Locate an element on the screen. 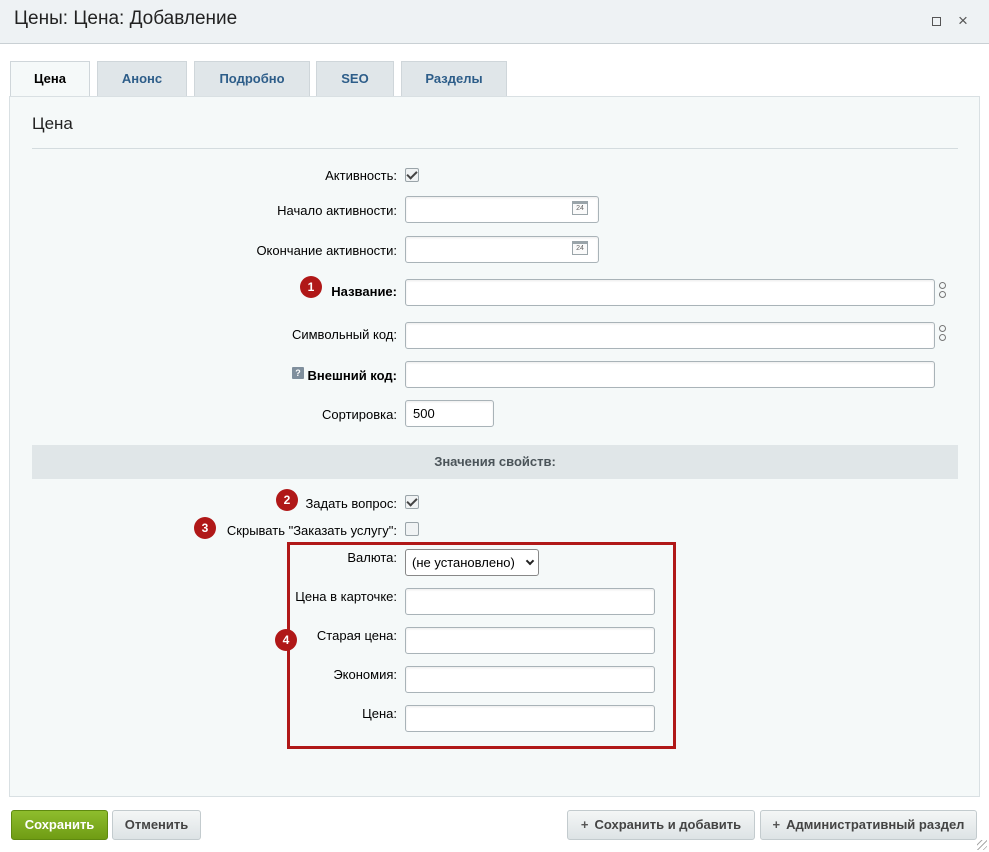 The width and height of the screenshot is (989, 852). maximize-icon is located at coordinates (936, 21).